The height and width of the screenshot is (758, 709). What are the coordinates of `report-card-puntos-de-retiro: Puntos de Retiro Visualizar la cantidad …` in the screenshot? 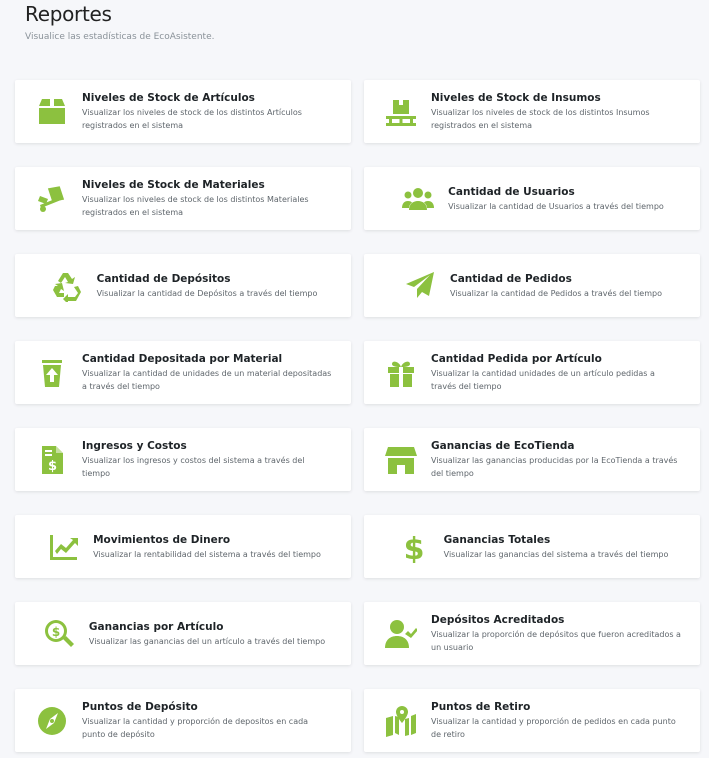 It's located at (532, 720).